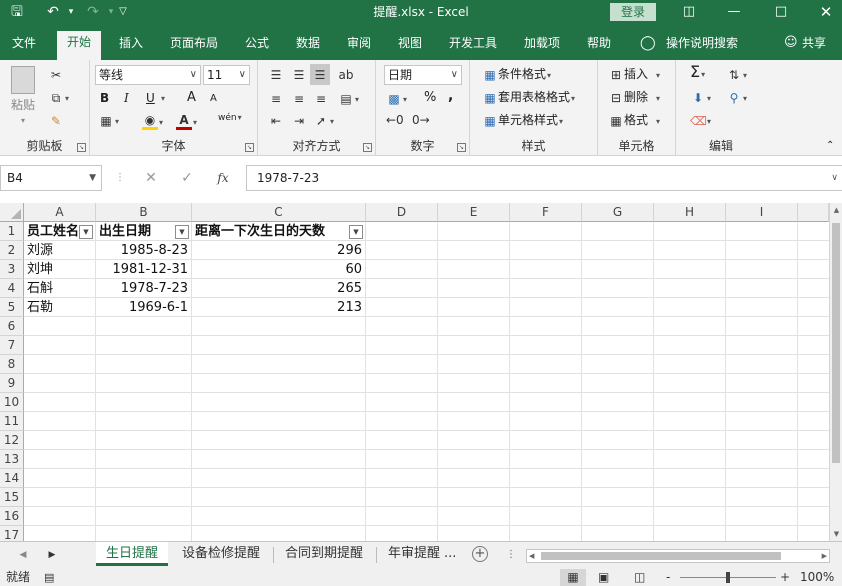  Describe the element at coordinates (299, 74) in the screenshot. I see `align-middle-icon: ☰` at that location.